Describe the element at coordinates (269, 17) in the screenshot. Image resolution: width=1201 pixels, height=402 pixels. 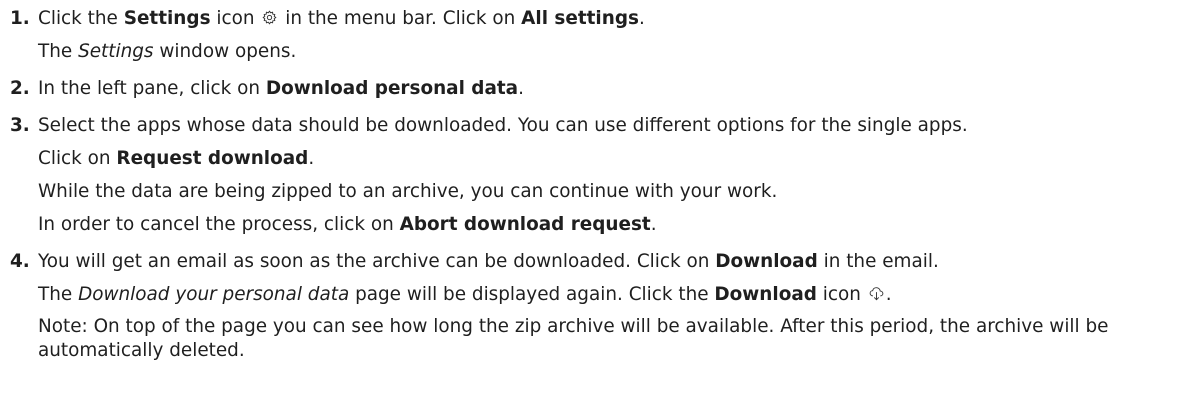
I see `gear-icon` at that location.